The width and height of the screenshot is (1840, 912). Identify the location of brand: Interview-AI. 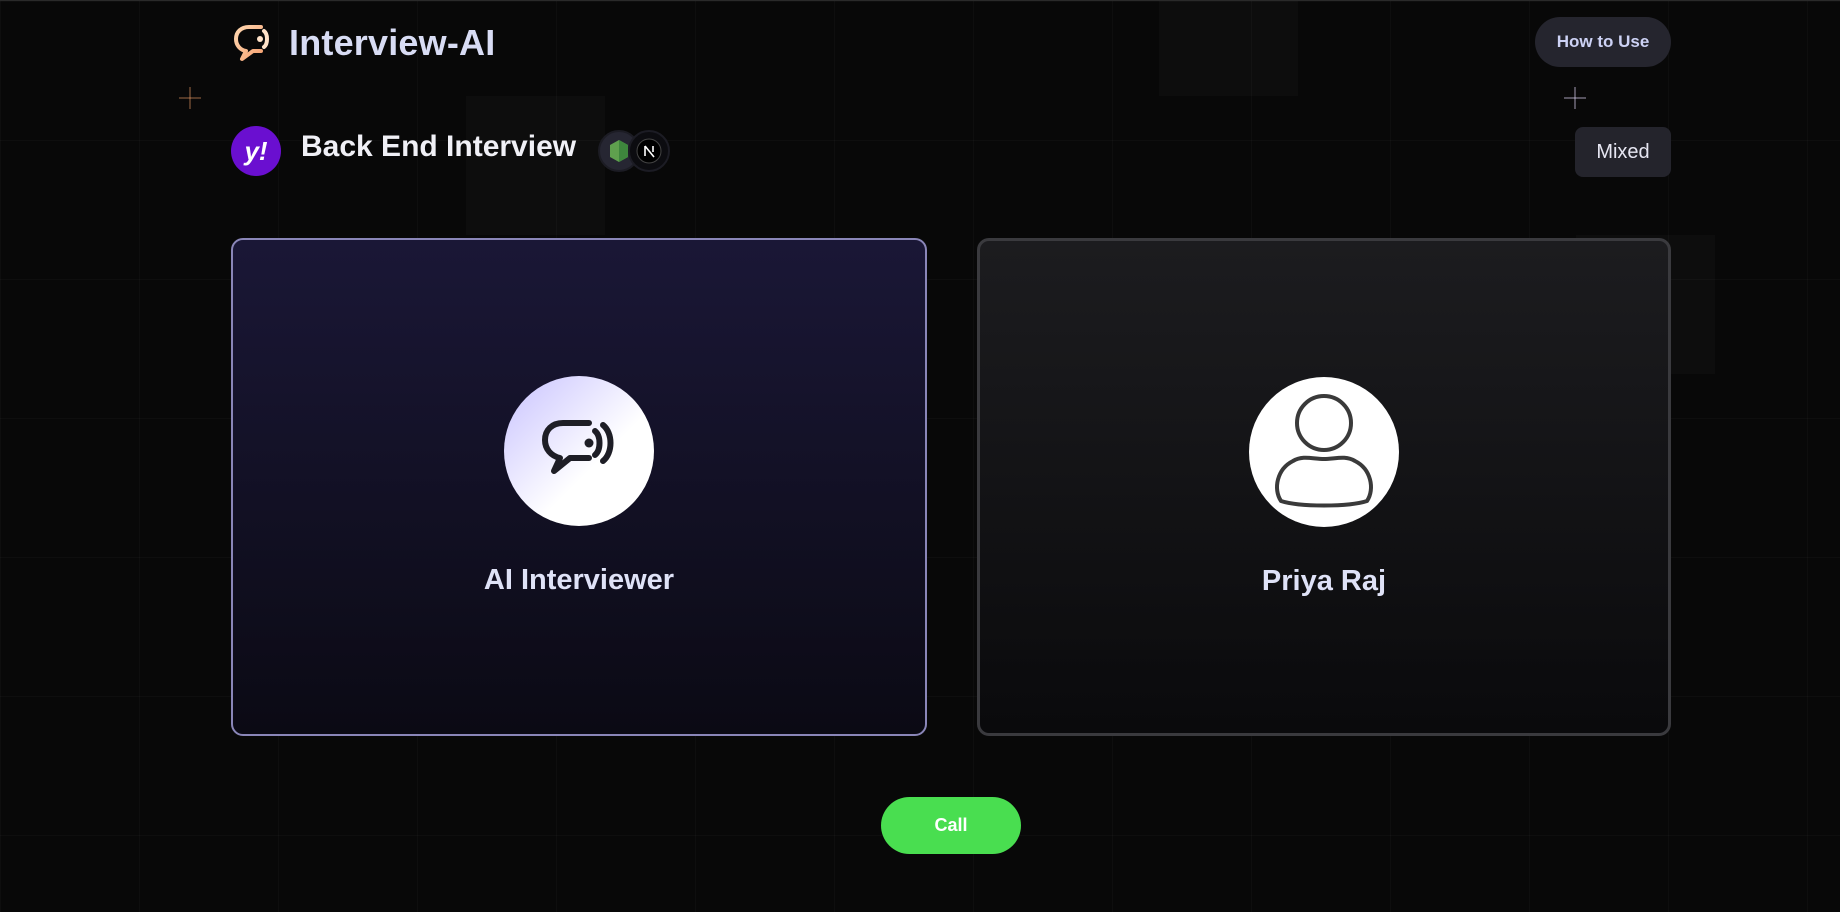
(363, 43).